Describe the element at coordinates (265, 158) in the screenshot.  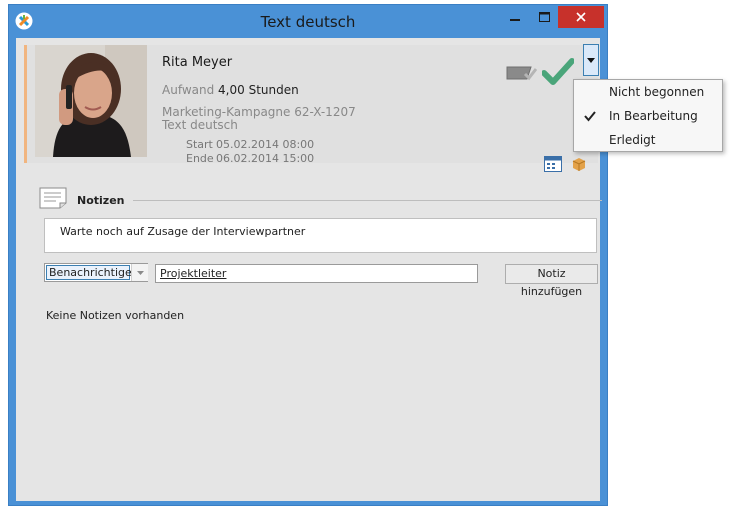
I see `end-value: 06.02.2014 15:00` at that location.